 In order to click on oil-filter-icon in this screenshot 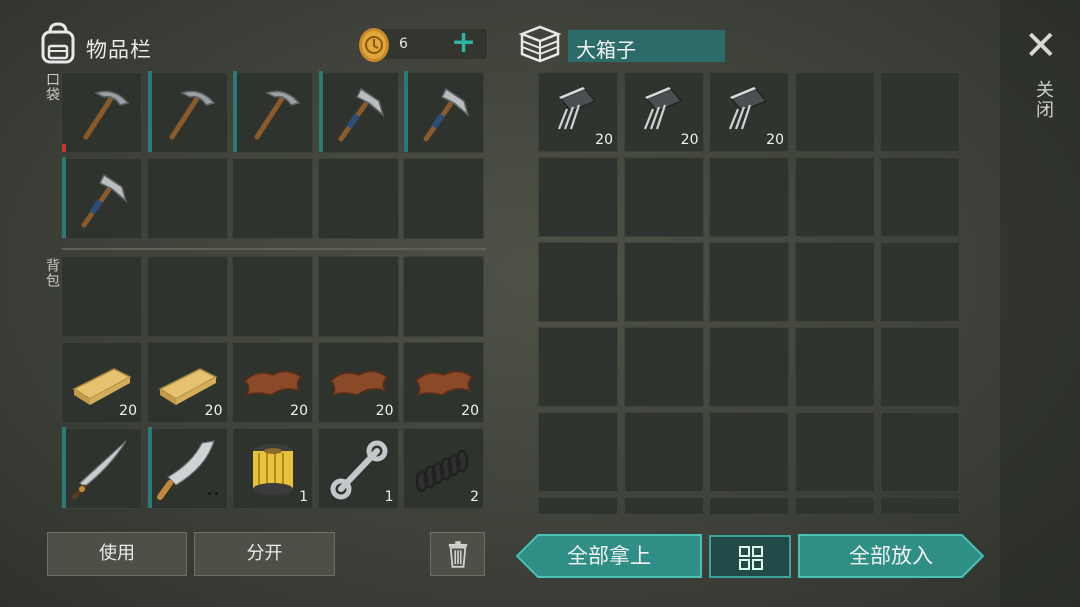, I will do `click(273, 469)`.